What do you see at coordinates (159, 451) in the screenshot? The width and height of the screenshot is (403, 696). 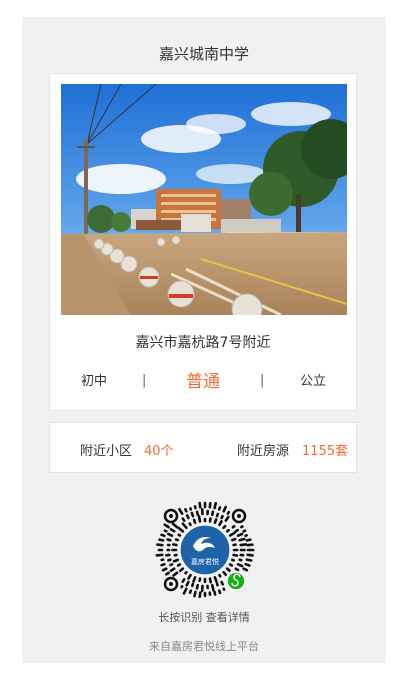 I see `nearby-communities-count: 40个` at bounding box center [159, 451].